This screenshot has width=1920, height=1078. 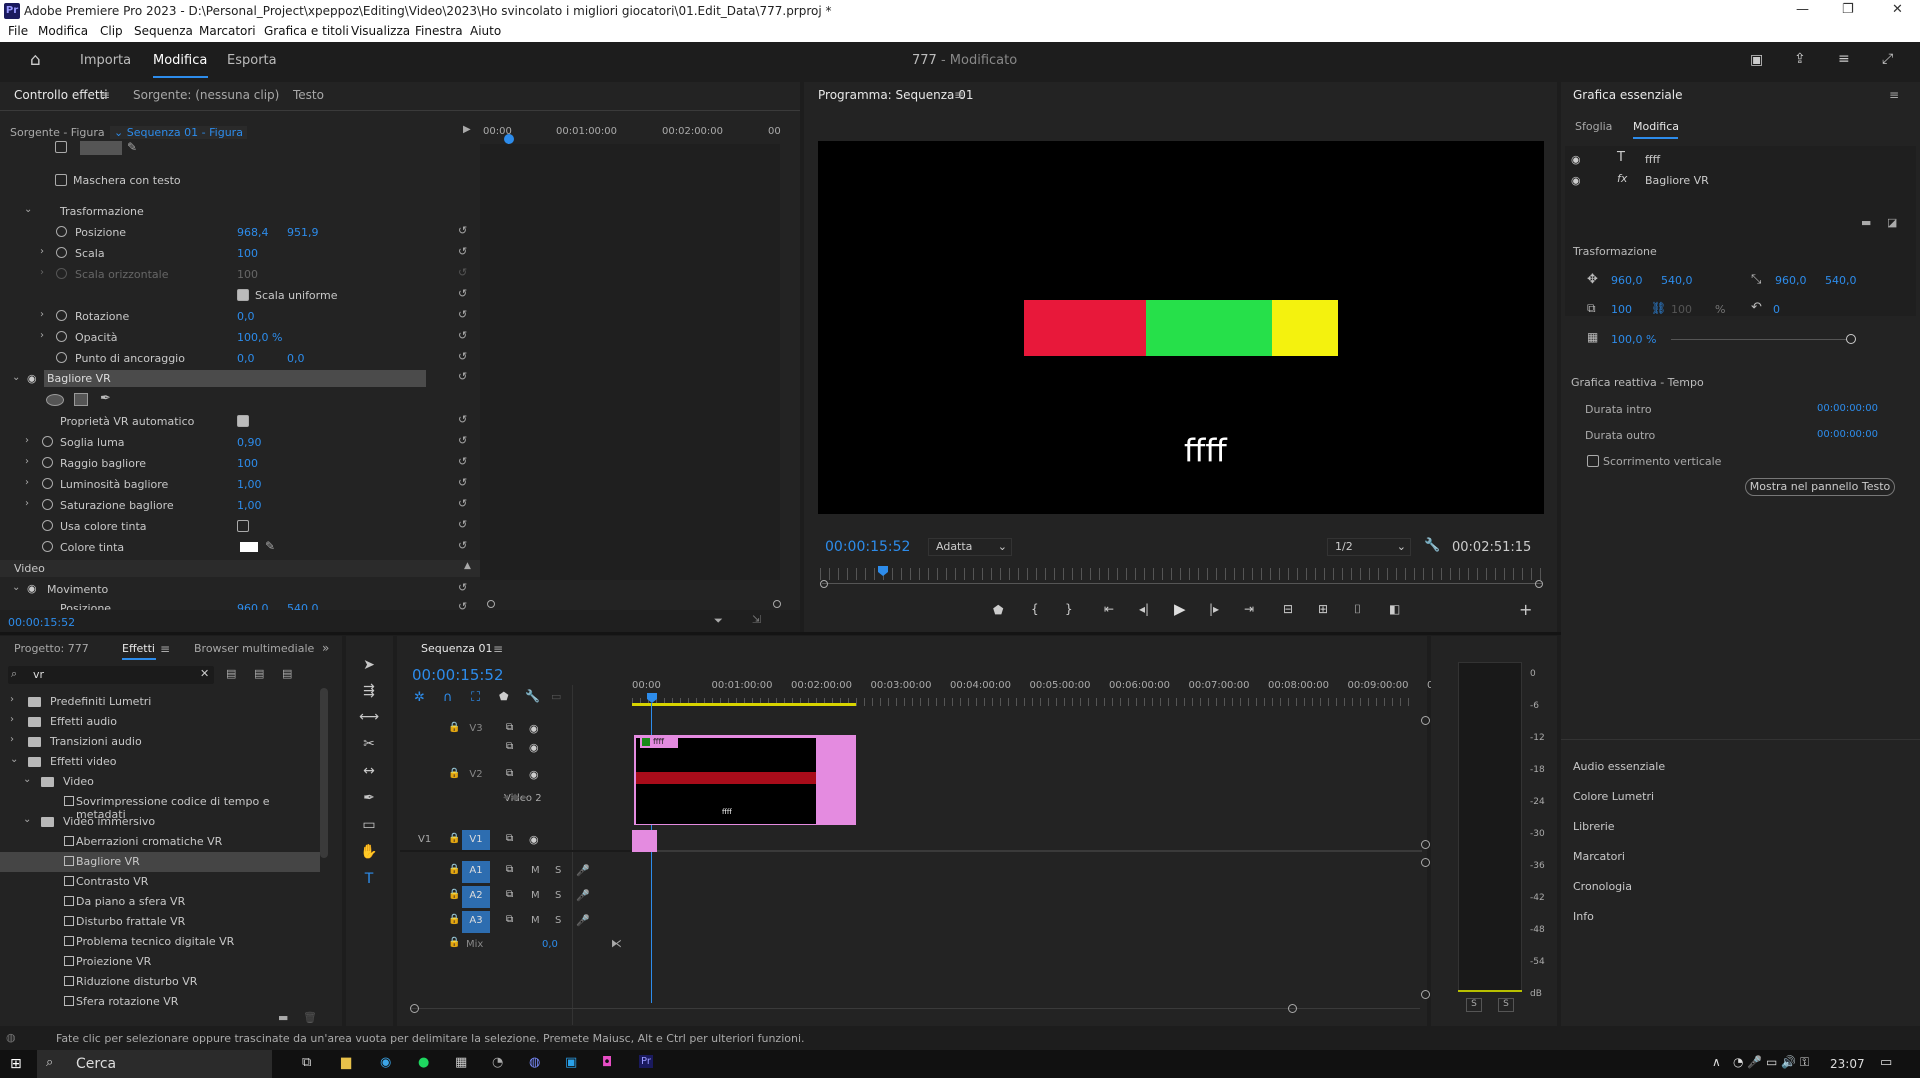 What do you see at coordinates (111, 31) in the screenshot?
I see `menu-clip: Clip` at bounding box center [111, 31].